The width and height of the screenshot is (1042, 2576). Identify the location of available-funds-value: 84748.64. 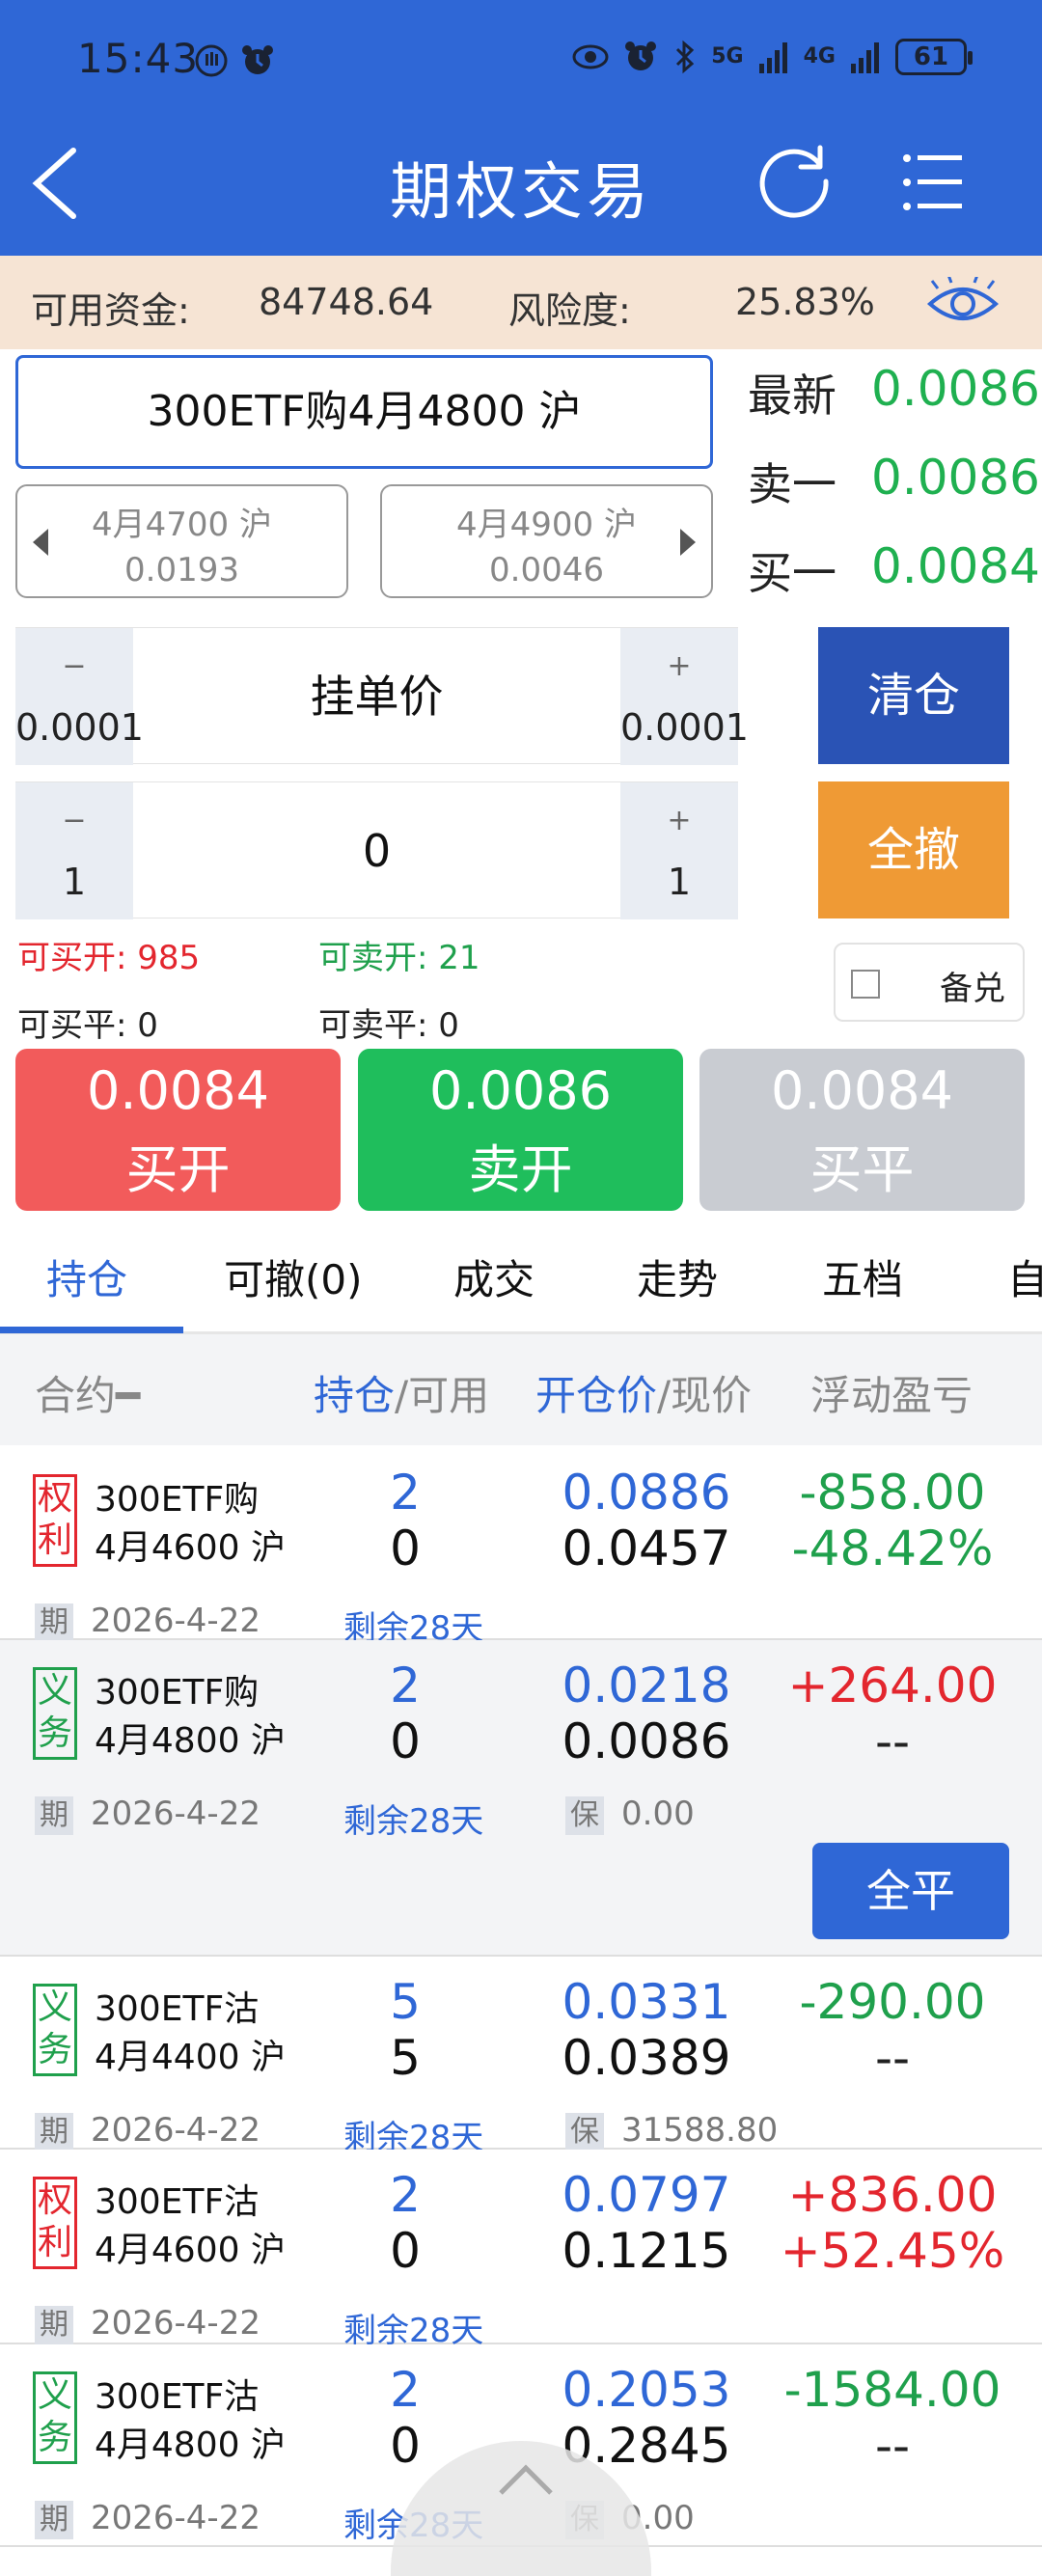
(346, 302).